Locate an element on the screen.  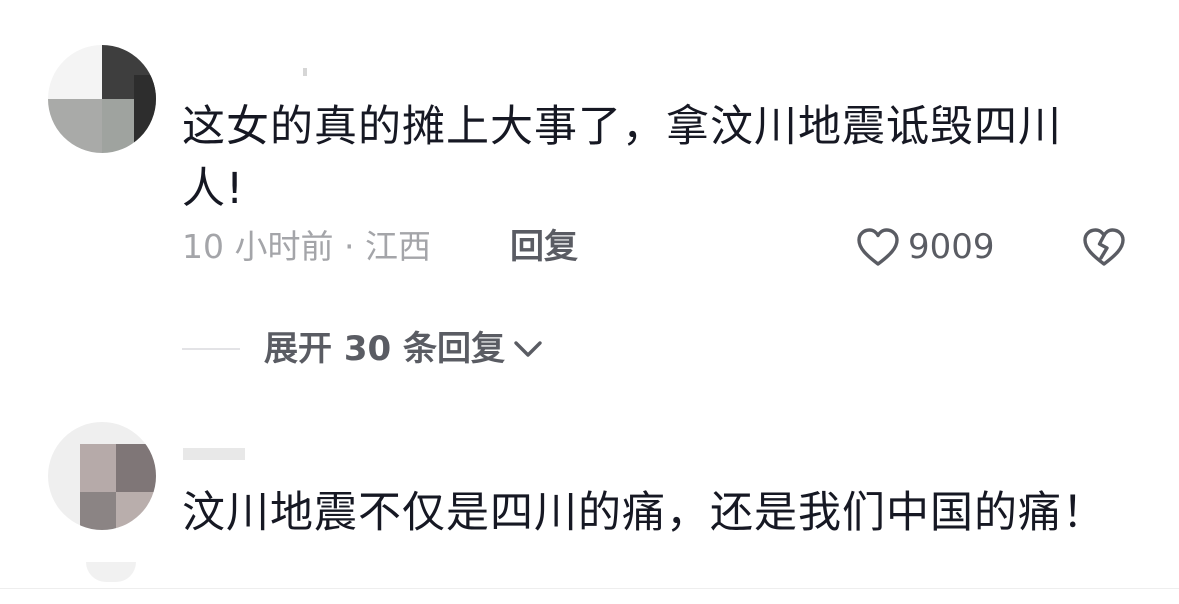
expand-replies-row: 展开 30 条回复 is located at coordinates (442, 349).